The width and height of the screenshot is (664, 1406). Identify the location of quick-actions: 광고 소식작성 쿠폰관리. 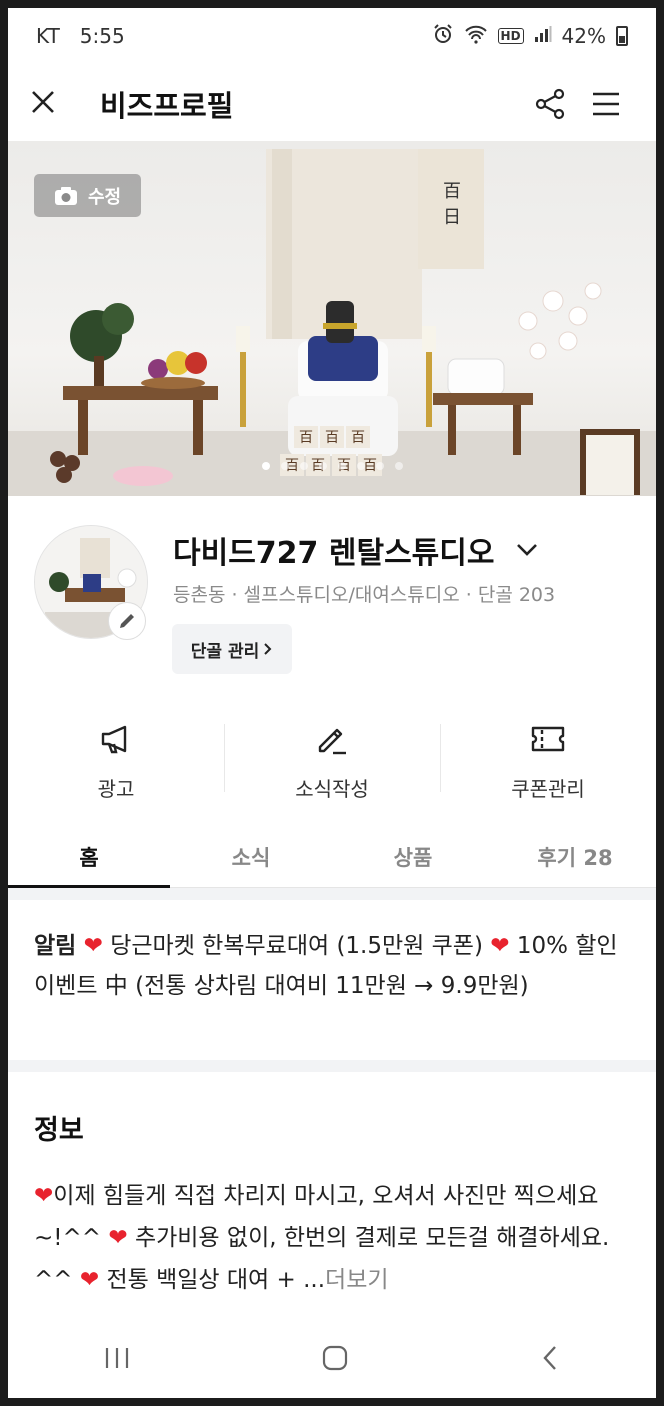
(332, 766).